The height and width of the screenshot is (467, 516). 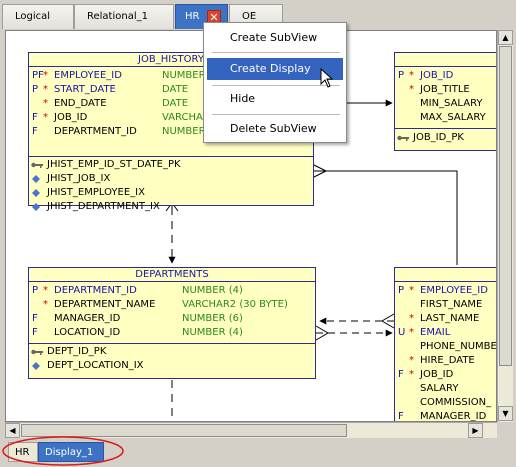 I want to click on vertical-scrollbar: ▲ ▼, so click(x=505, y=226).